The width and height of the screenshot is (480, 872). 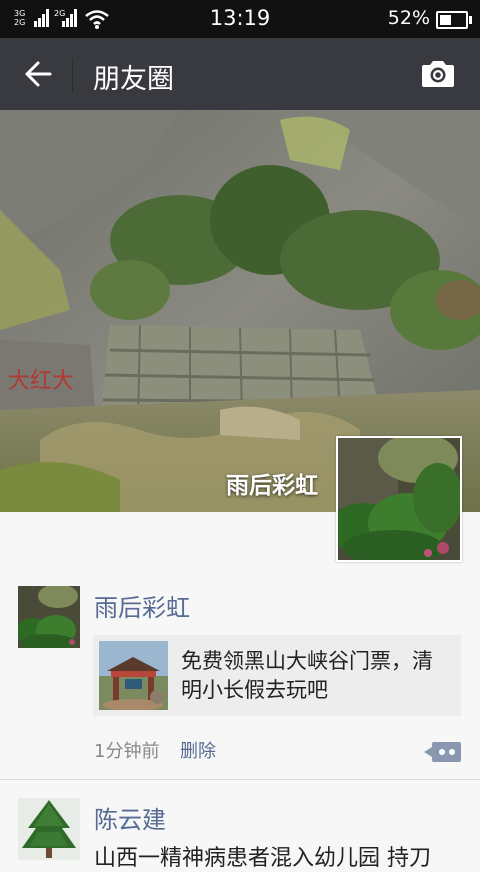 What do you see at coordinates (41, 381) in the screenshot?
I see `svg-text: 大红大` at bounding box center [41, 381].